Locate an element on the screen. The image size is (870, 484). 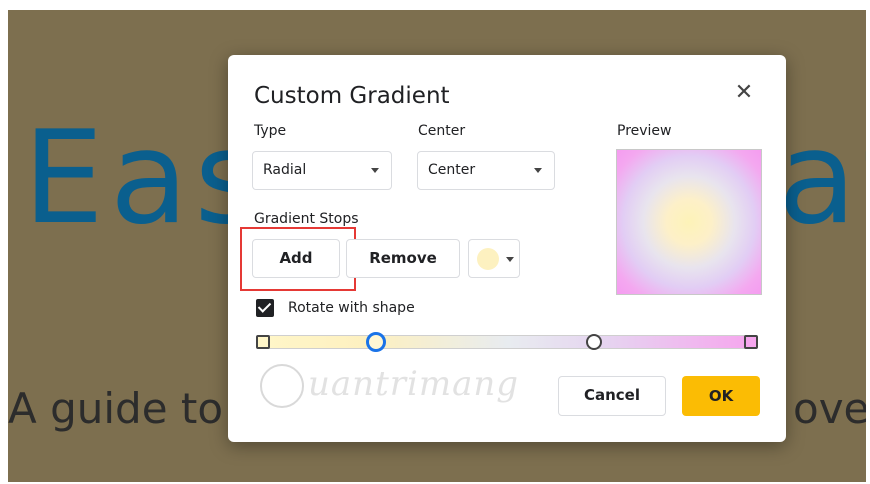
center-label: Center is located at coordinates (442, 131).